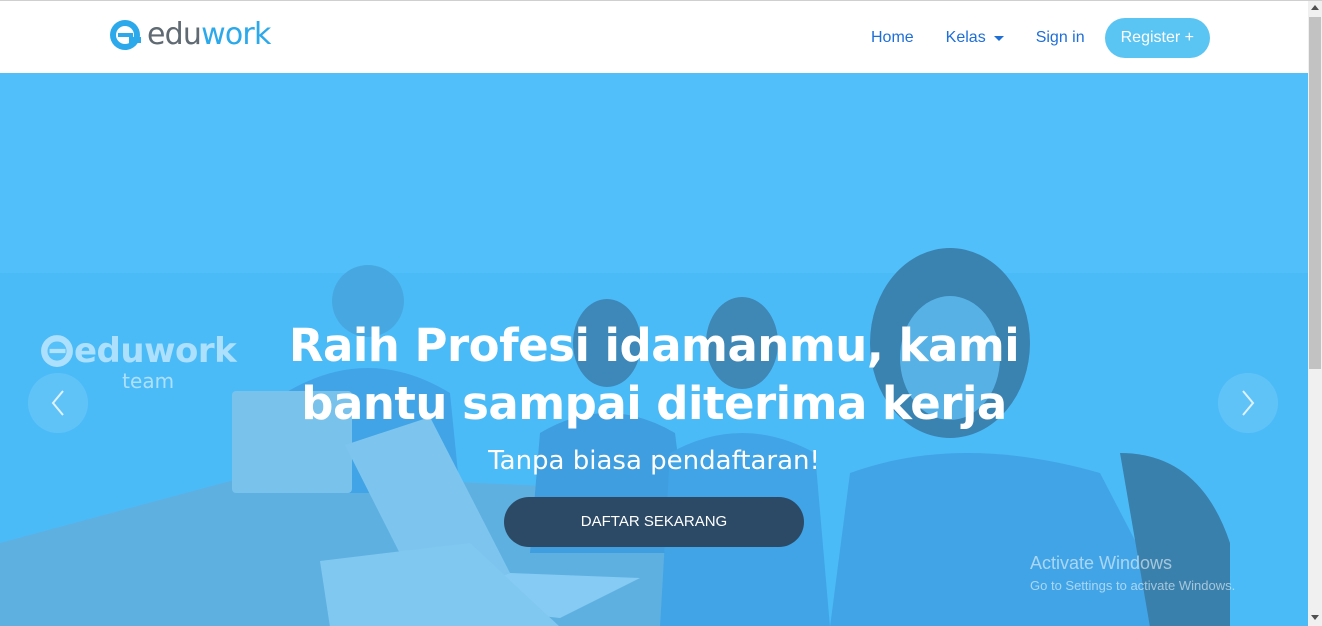 The height and width of the screenshot is (626, 1322). I want to click on nav-menu: Home Kelas Sign in Register +, so click(1032, 38).